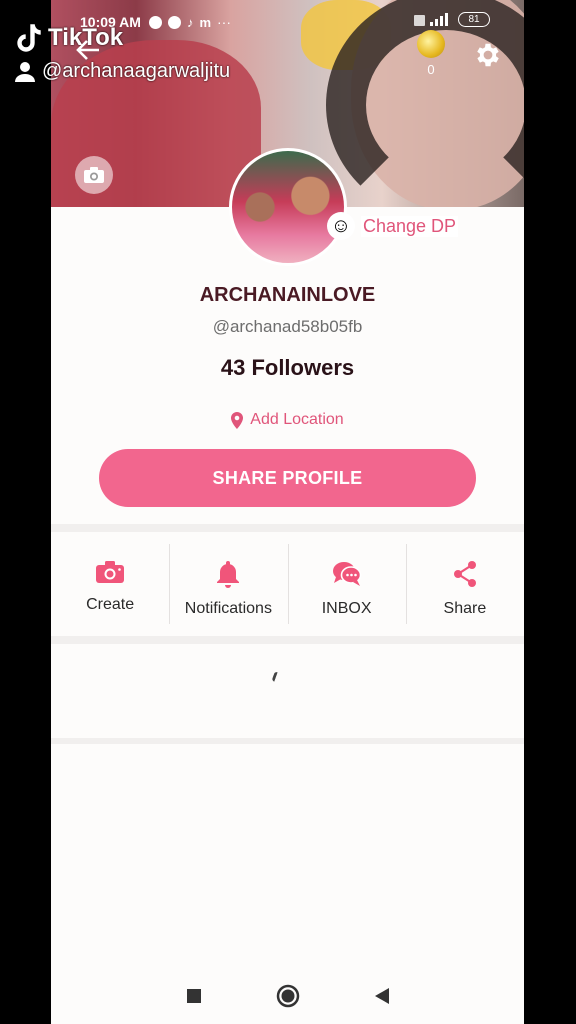 The width and height of the screenshot is (576, 1024). I want to click on tiktok-username: @archanaagarwaljitu, so click(122, 71).